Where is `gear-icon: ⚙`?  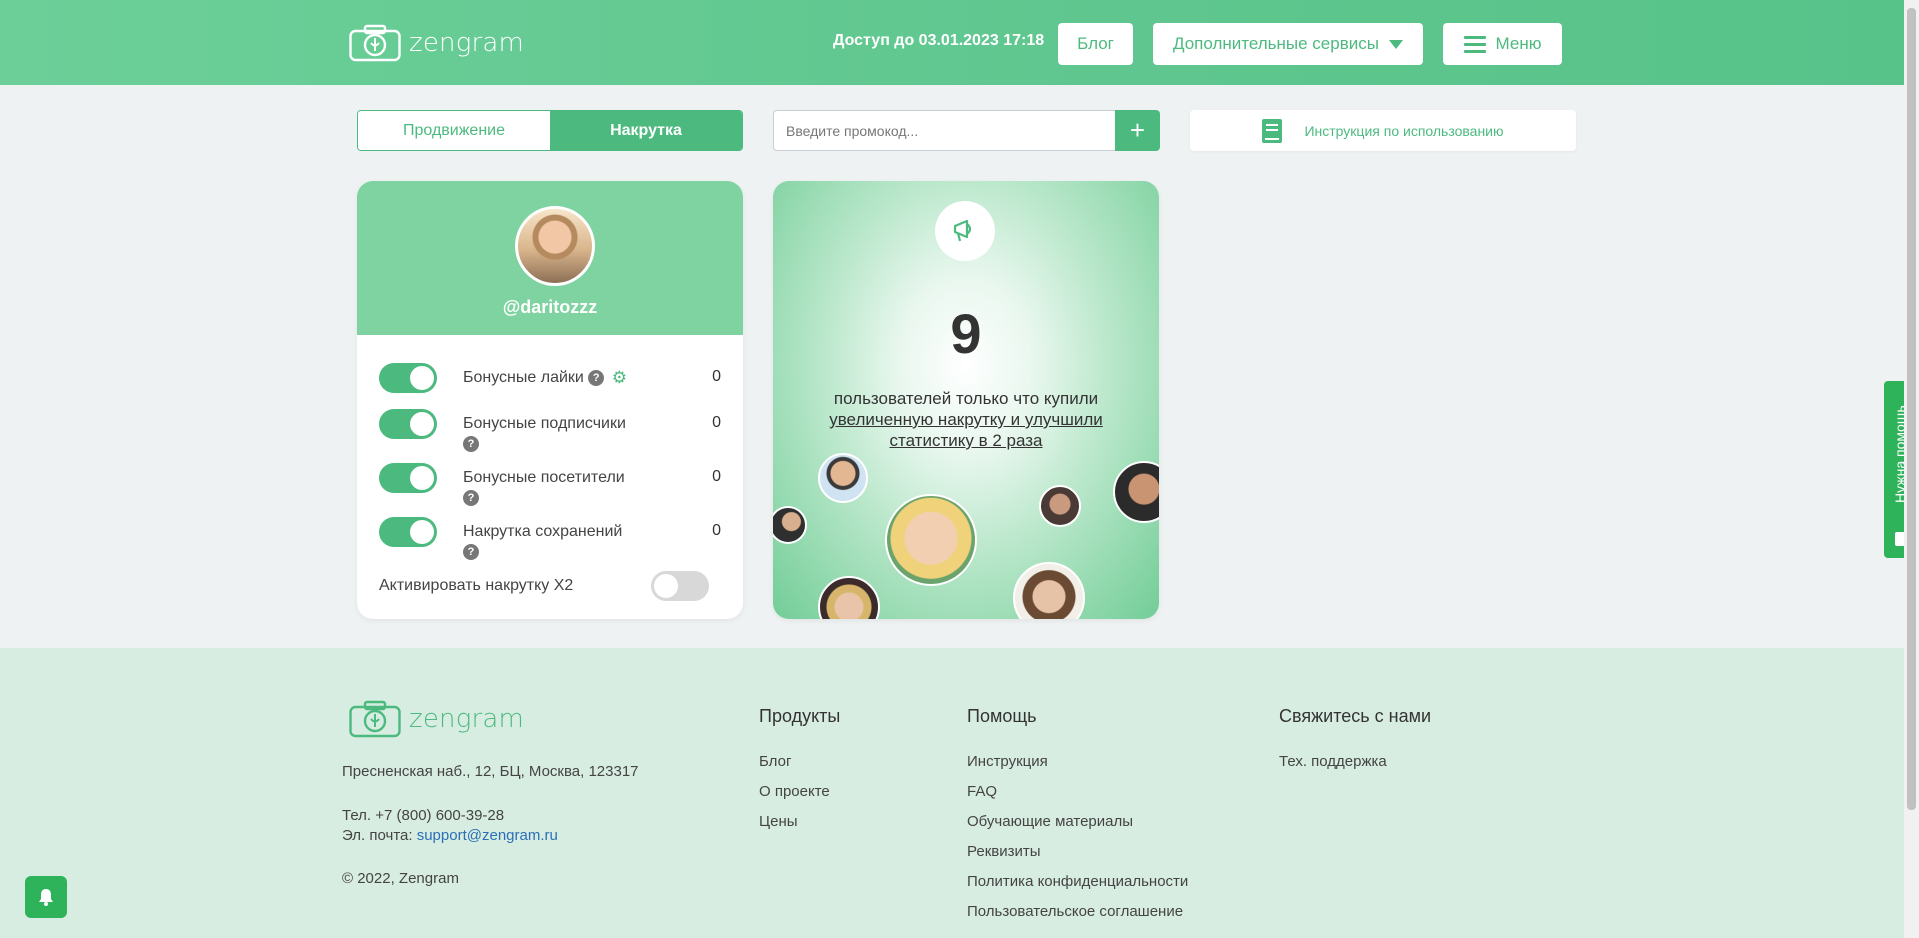 gear-icon: ⚙ is located at coordinates (619, 378).